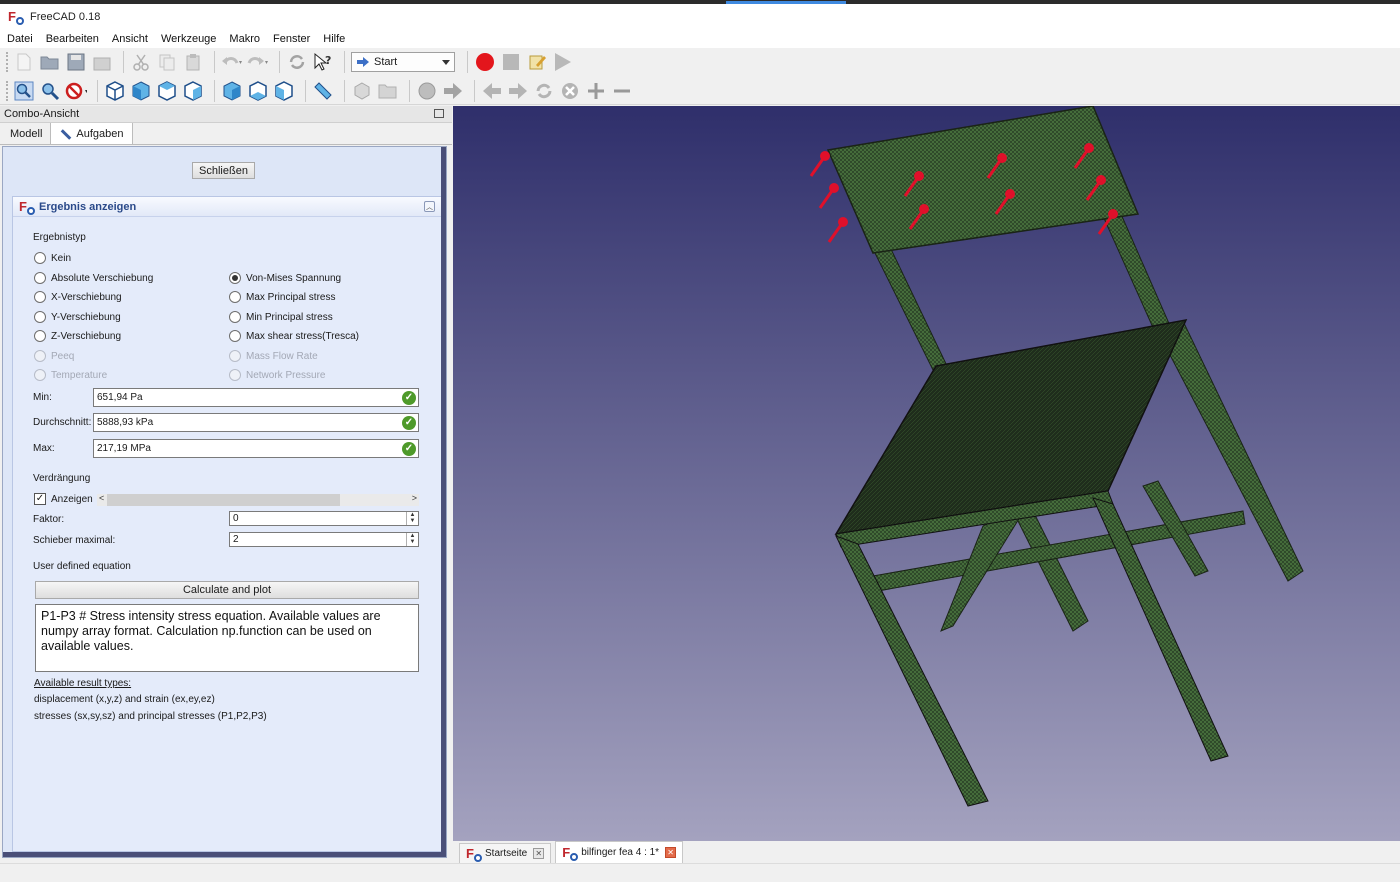 This screenshot has width=1400, height=882. I want to click on displacement-slider: < >, so click(258, 499).